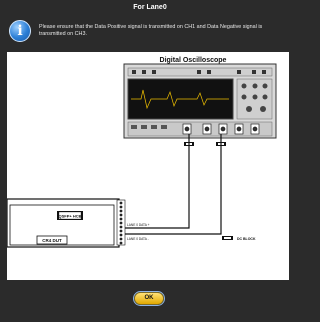  I want to click on fixture-label: QSFP+ HCB, so click(69, 216).